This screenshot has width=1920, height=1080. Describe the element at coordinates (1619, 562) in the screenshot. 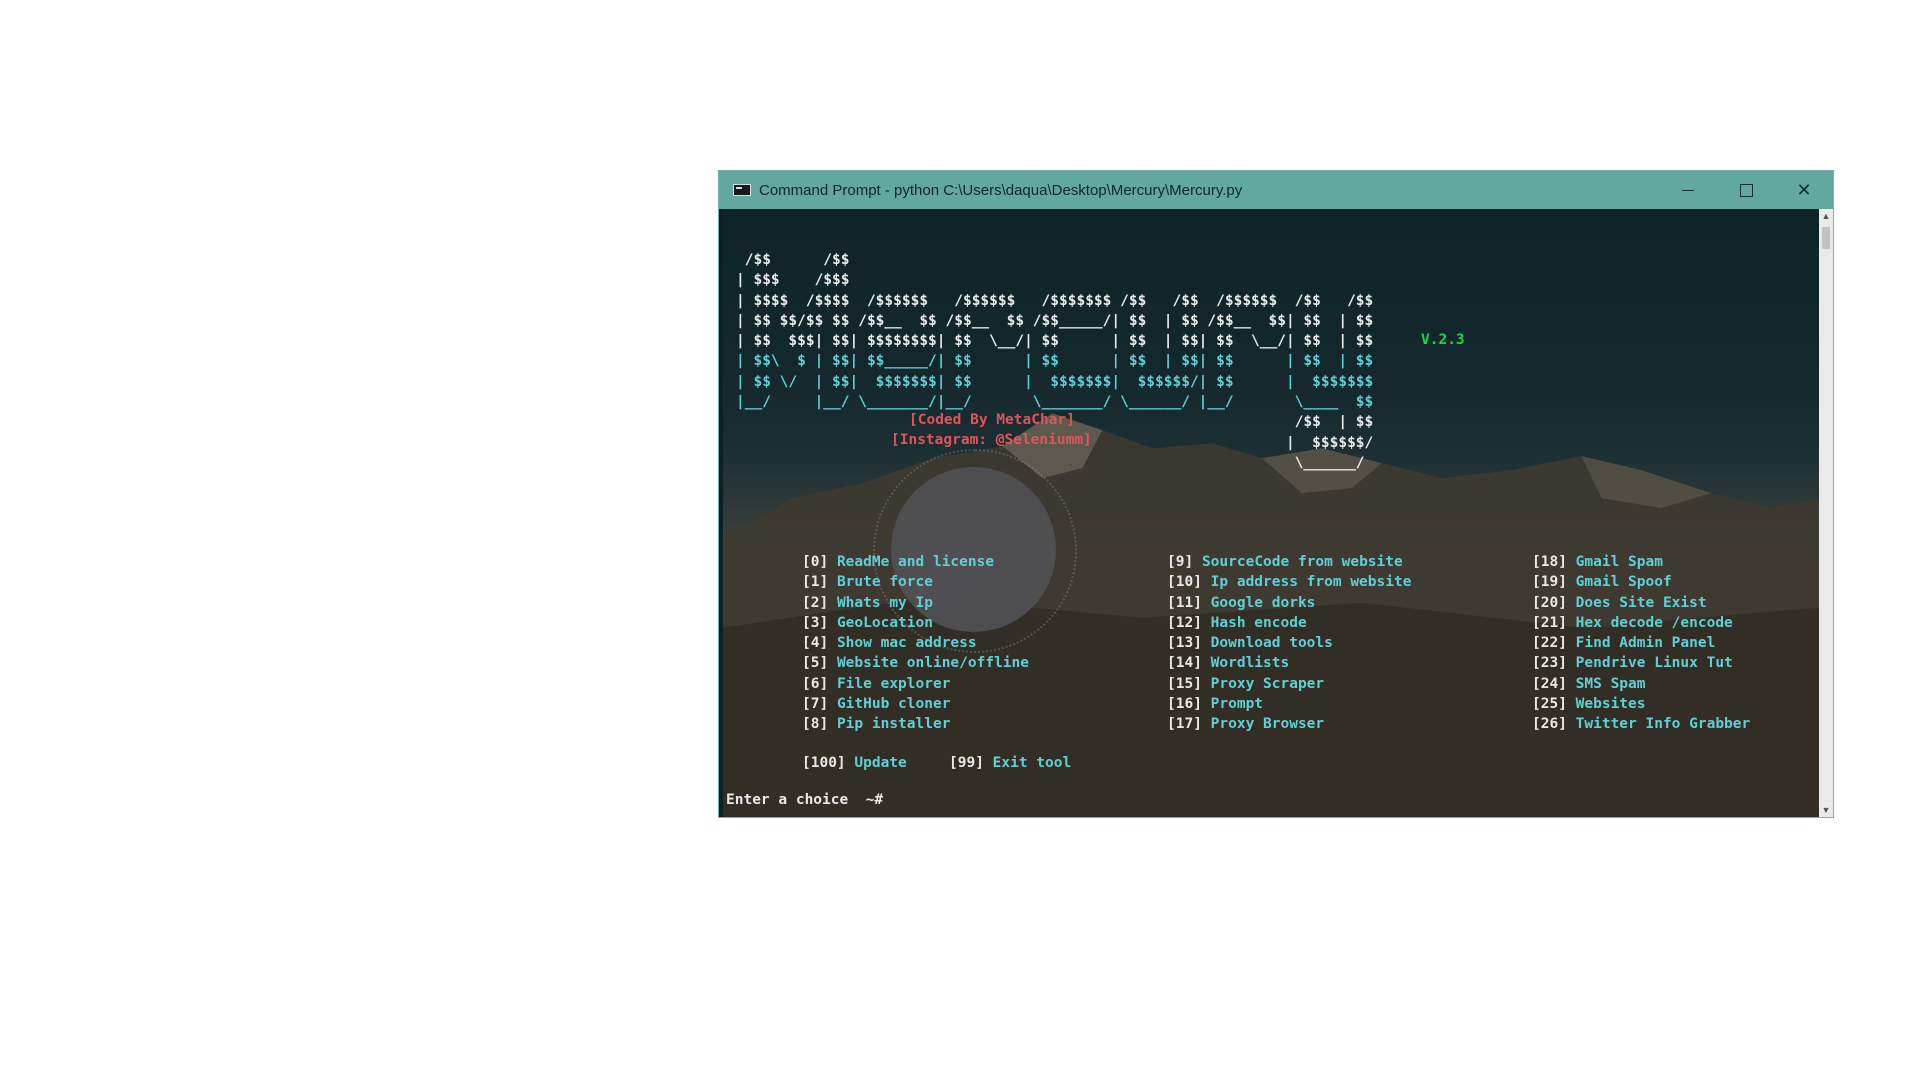

I see `menu-item-label: Gmail Spam` at that location.